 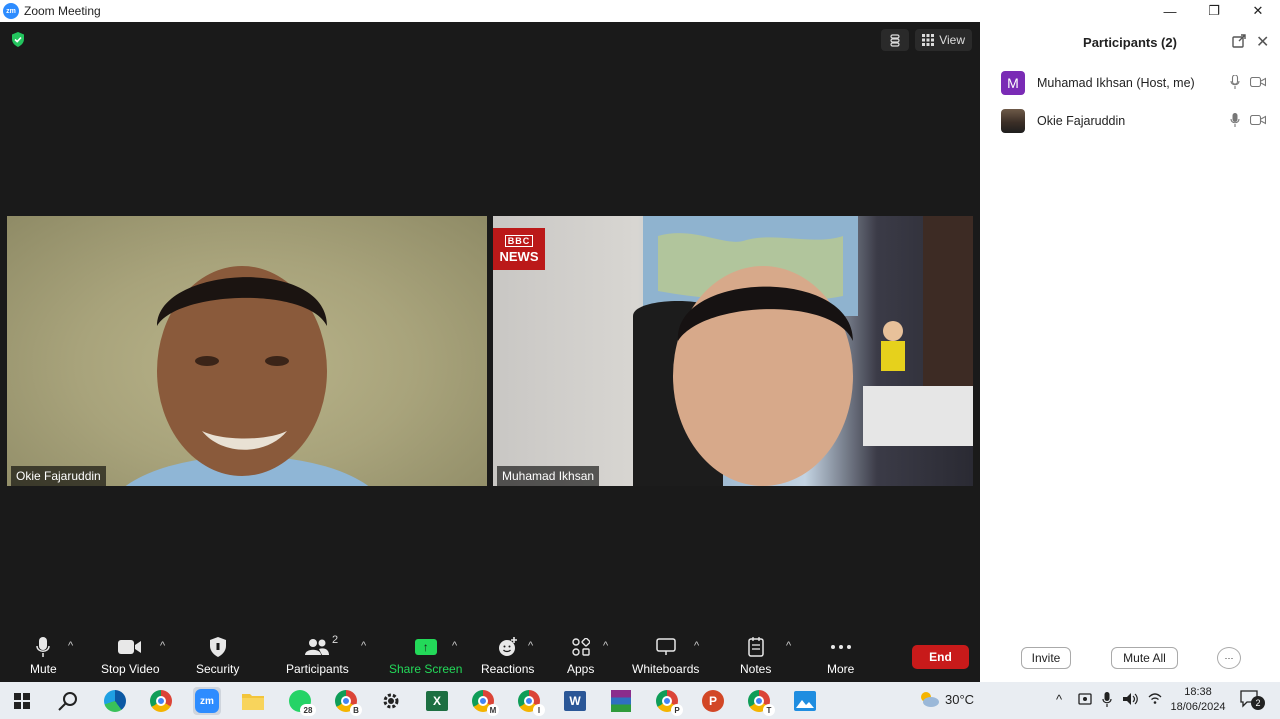 What do you see at coordinates (605, 646) in the screenshot?
I see `apps-options-caret: ^` at bounding box center [605, 646].